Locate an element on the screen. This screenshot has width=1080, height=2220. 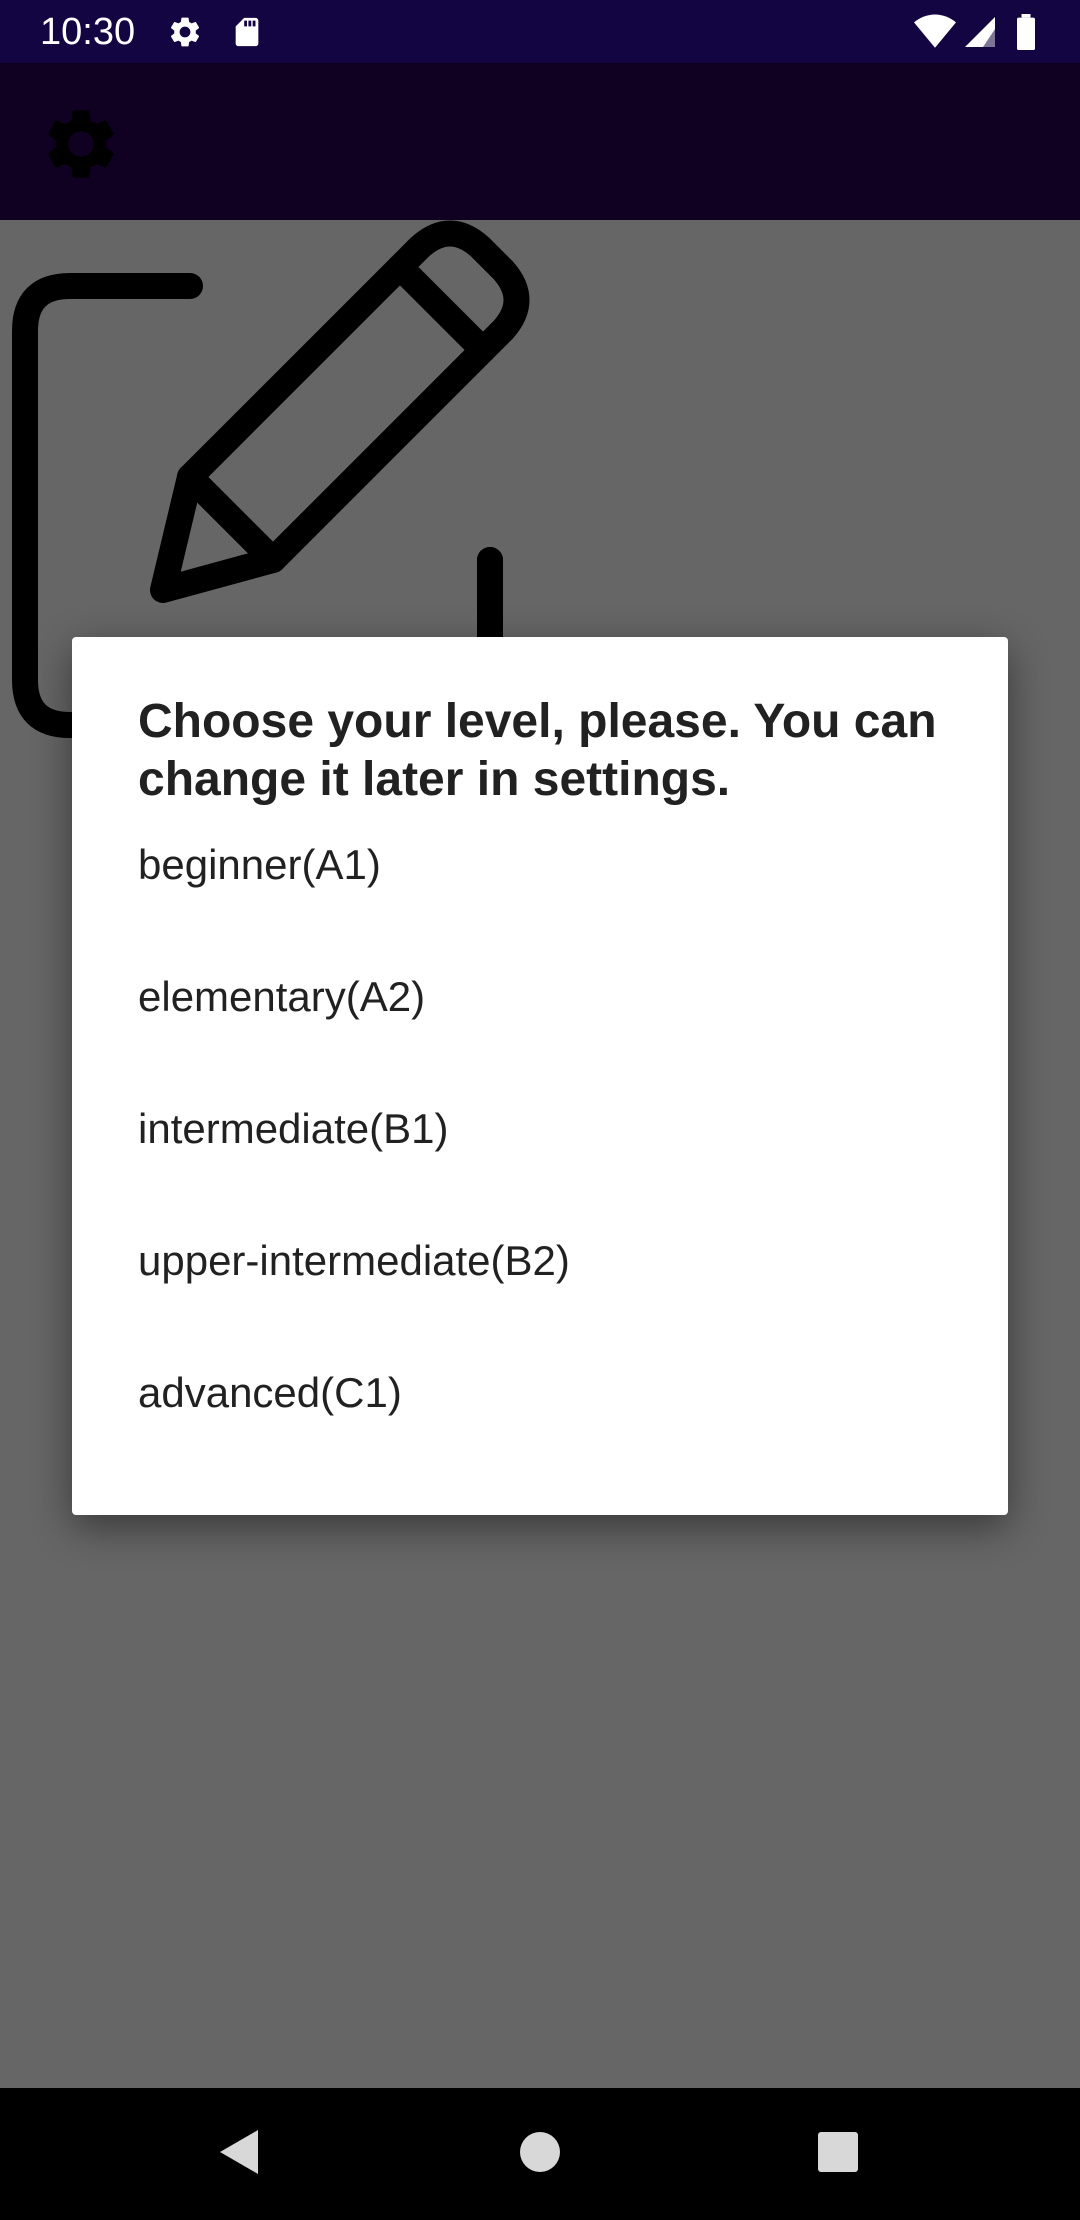
back-button is located at coordinates (240, 2154).